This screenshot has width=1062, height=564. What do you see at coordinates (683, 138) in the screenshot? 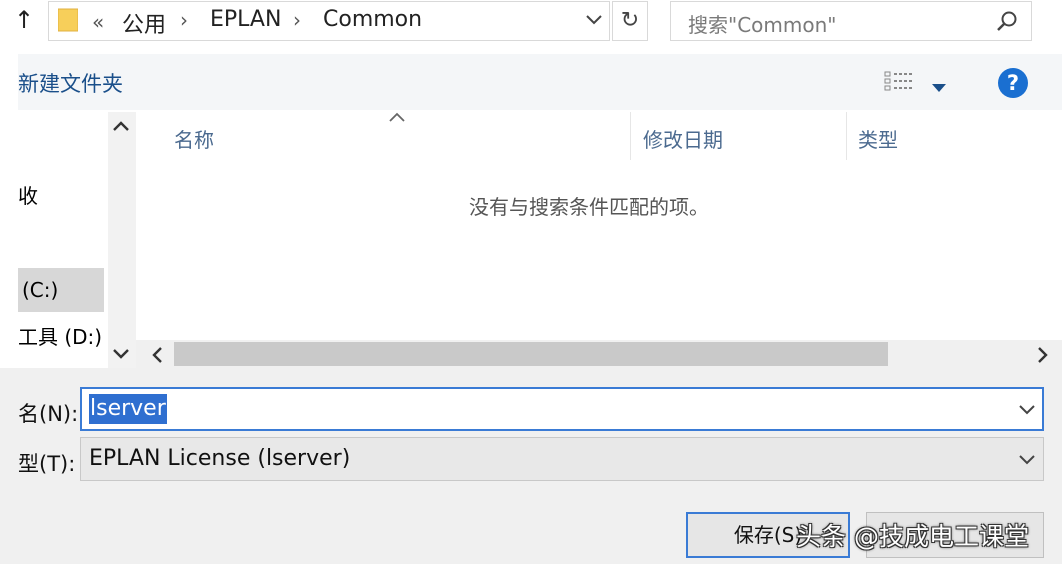
I see `column-header-modified: 修改日期` at bounding box center [683, 138].